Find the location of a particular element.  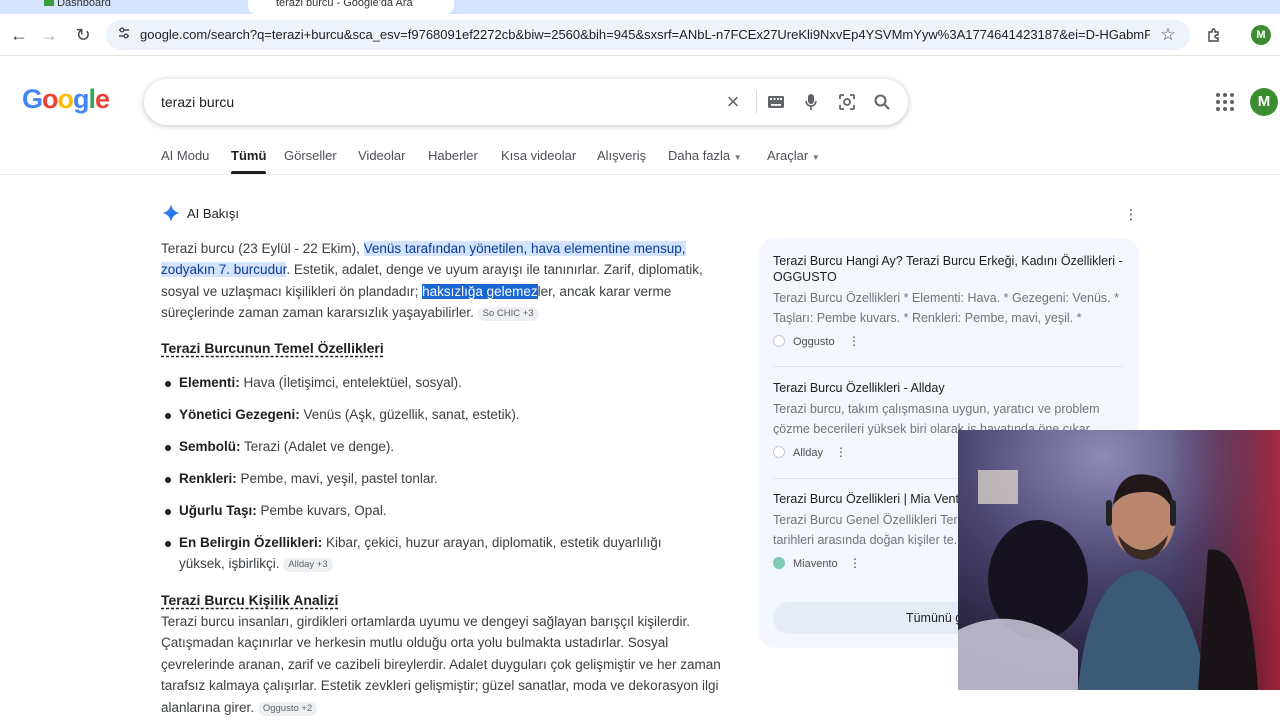

more-options-icon: ⋮ is located at coordinates (1131, 214).